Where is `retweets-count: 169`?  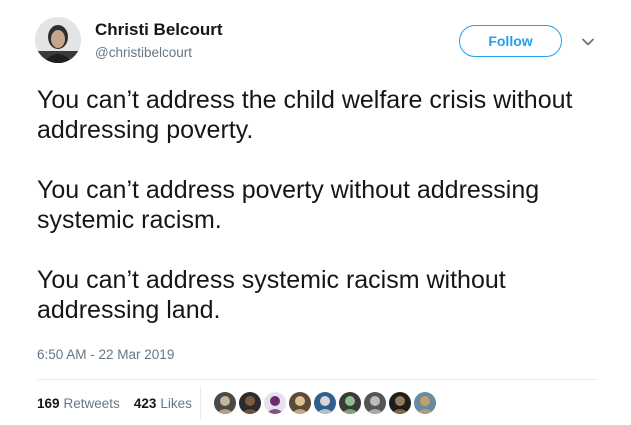
retweets-count: 169 is located at coordinates (48, 404).